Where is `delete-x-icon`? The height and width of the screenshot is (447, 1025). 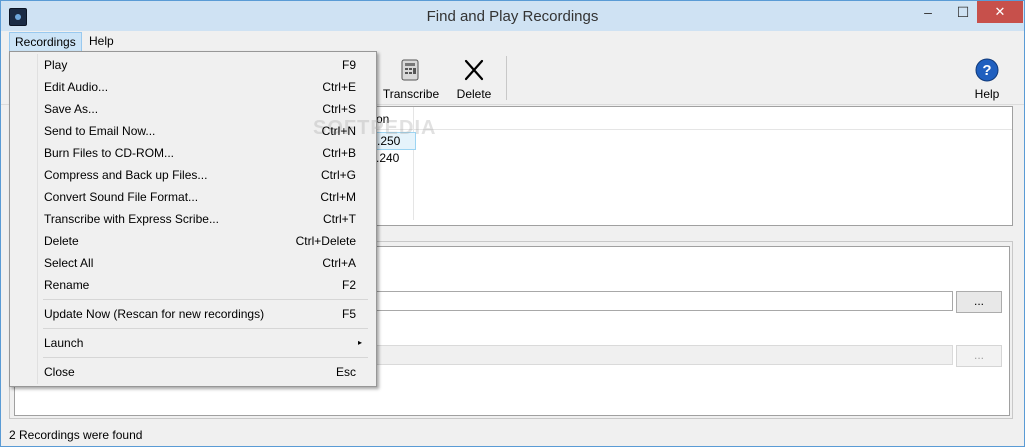 delete-x-icon is located at coordinates (474, 70).